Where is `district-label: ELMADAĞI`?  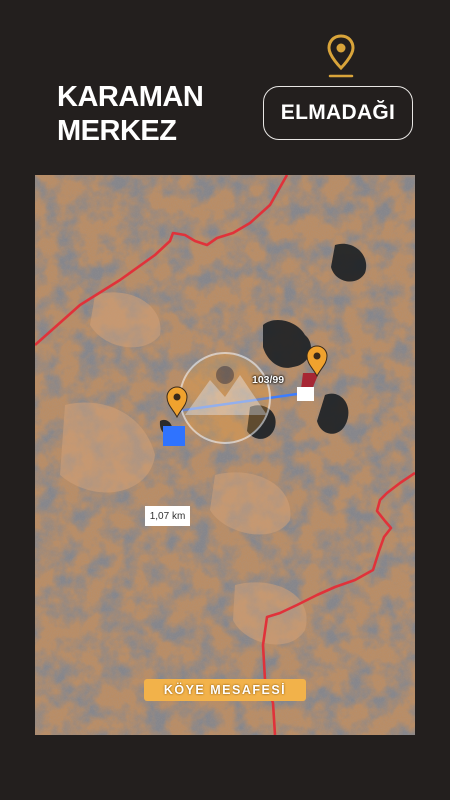 district-label: ELMADAĞI is located at coordinates (338, 112).